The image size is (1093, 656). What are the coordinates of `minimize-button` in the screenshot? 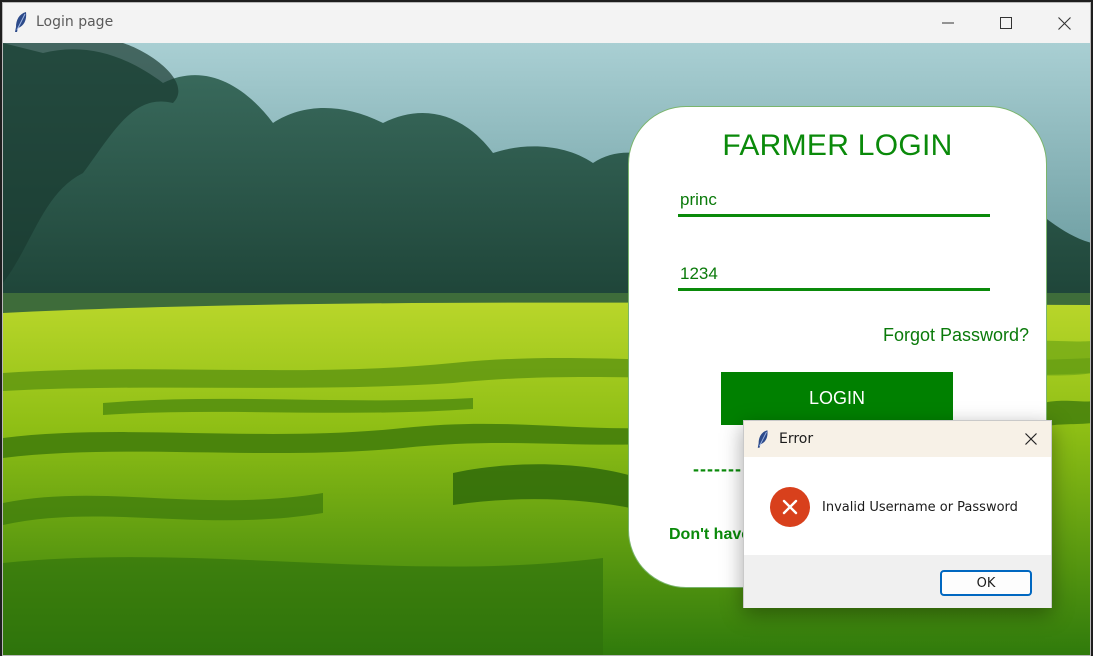 It's located at (948, 23).